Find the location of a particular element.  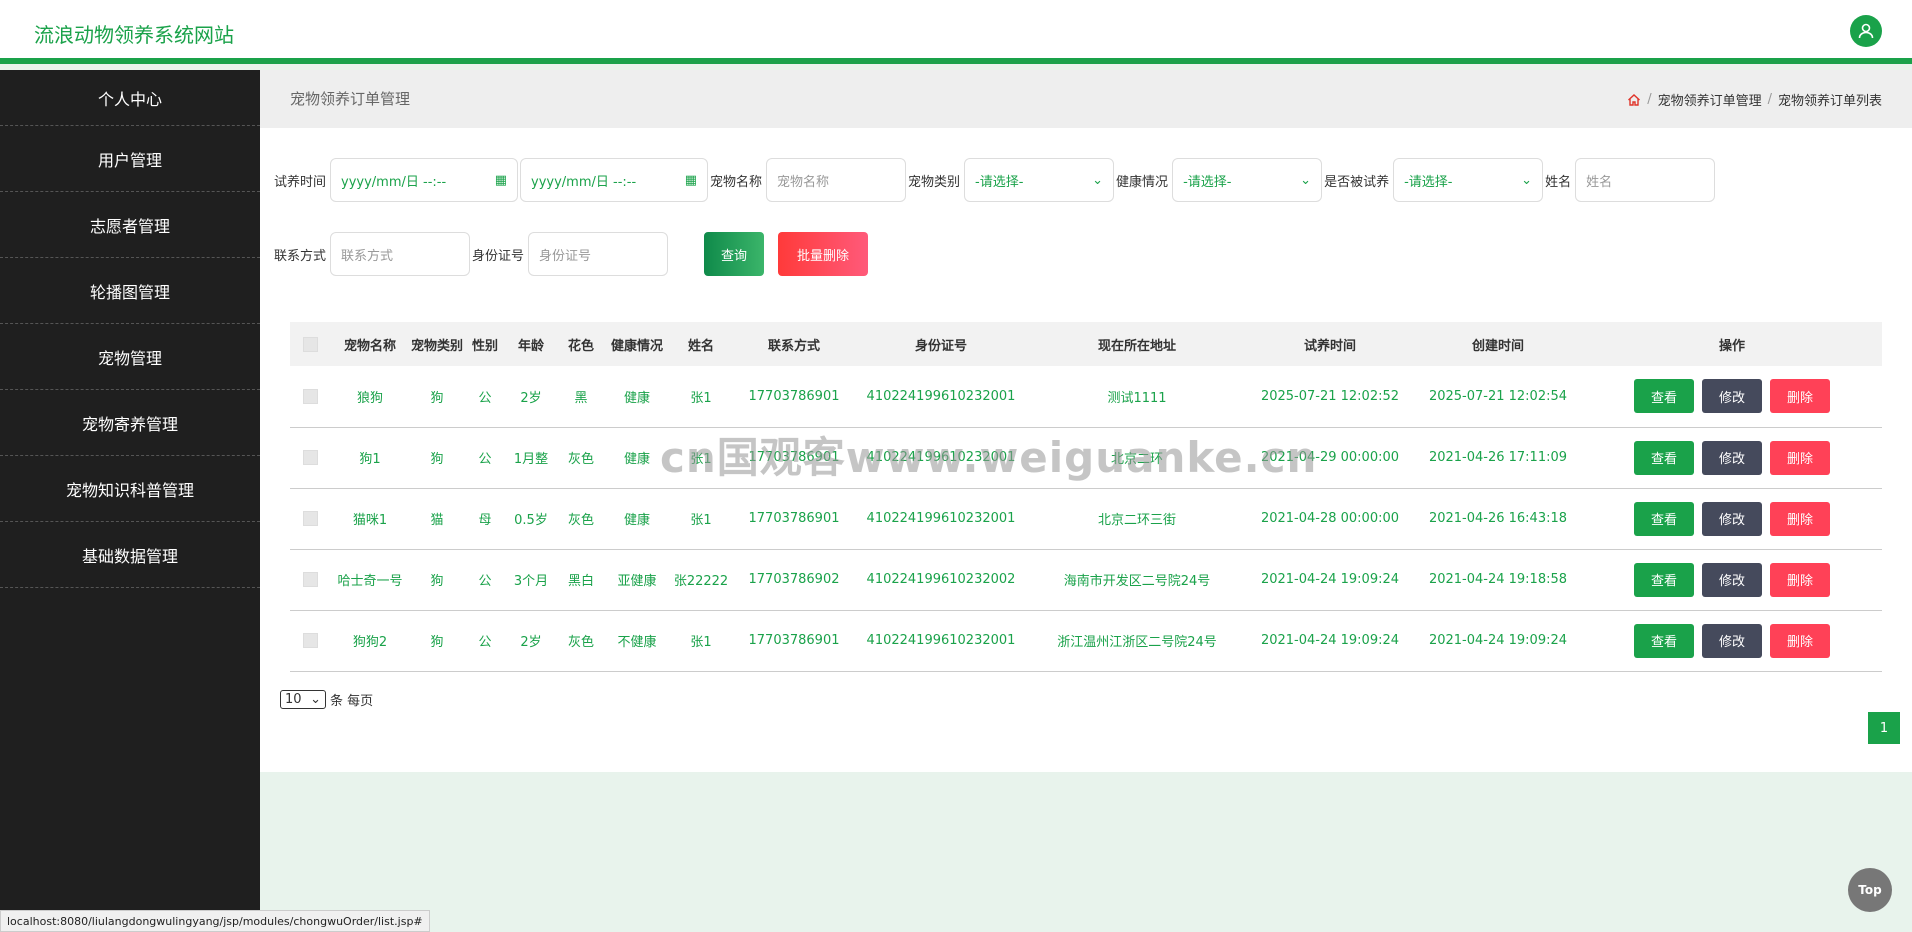

sidebar-item-carousel: 轮播图管理 is located at coordinates (130, 291).